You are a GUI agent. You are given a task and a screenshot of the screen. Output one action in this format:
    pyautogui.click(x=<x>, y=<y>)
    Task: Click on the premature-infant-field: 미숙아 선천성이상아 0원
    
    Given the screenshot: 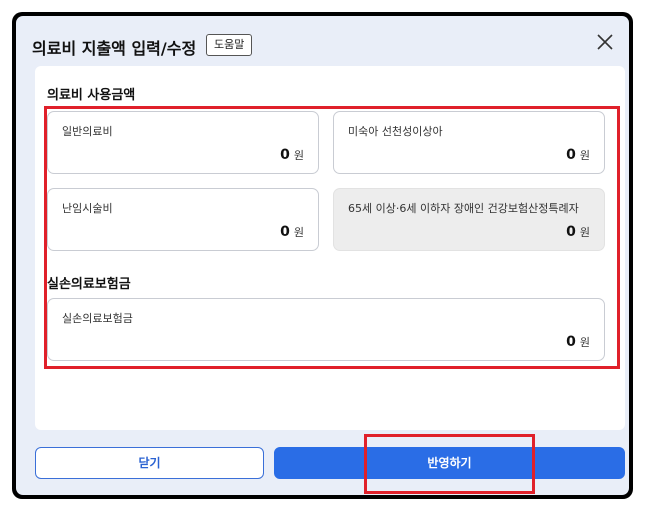 What is the action you would take?
    pyautogui.click(x=469, y=142)
    